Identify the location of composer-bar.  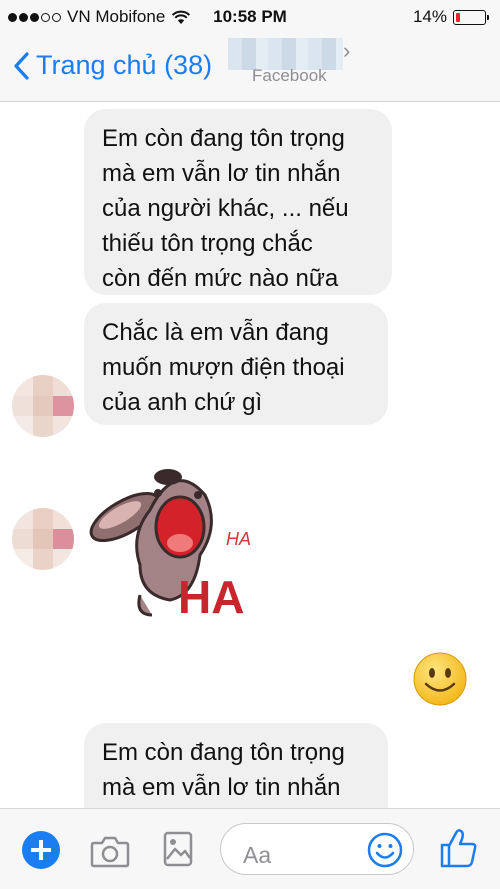
(250, 848).